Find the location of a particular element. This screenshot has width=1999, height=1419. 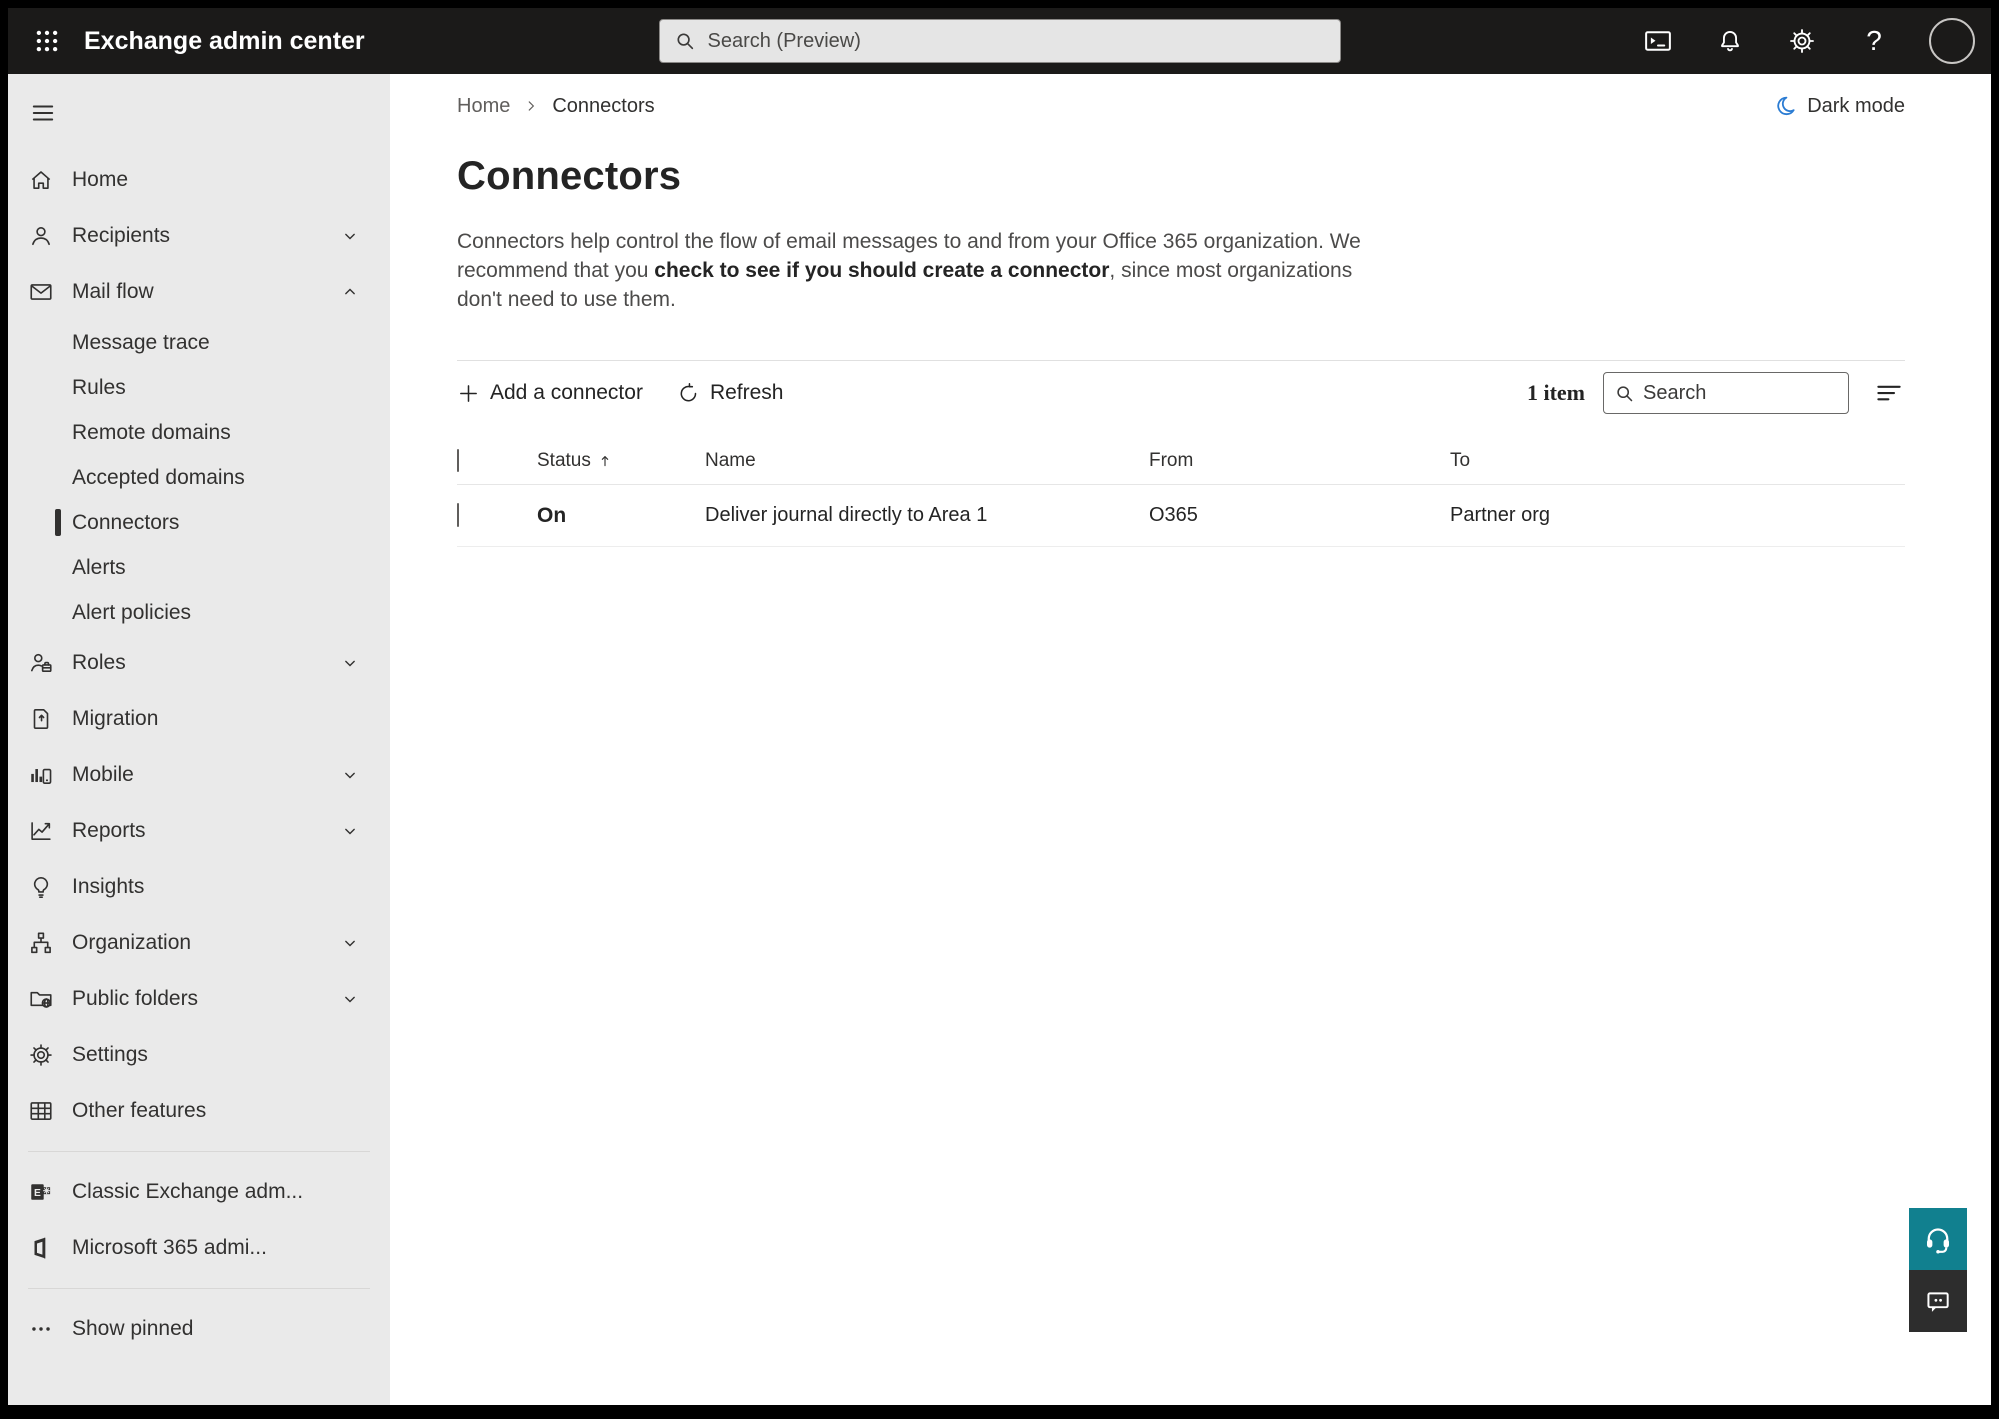

page-title: Connectors is located at coordinates (569, 176).